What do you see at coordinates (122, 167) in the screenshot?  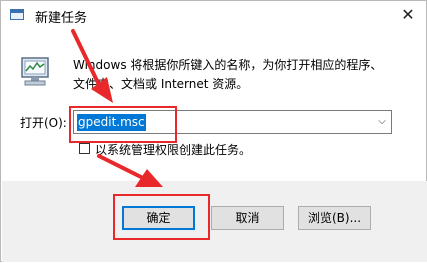 I see `arrow-to-ok` at bounding box center [122, 167].